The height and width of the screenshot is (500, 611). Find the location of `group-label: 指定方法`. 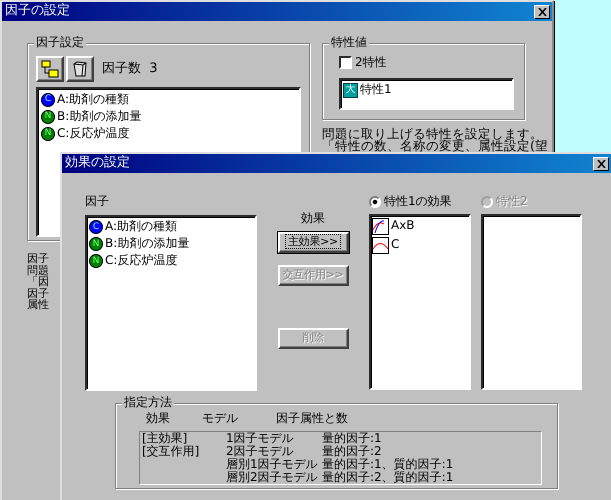

group-label: 指定方法 is located at coordinates (148, 403).